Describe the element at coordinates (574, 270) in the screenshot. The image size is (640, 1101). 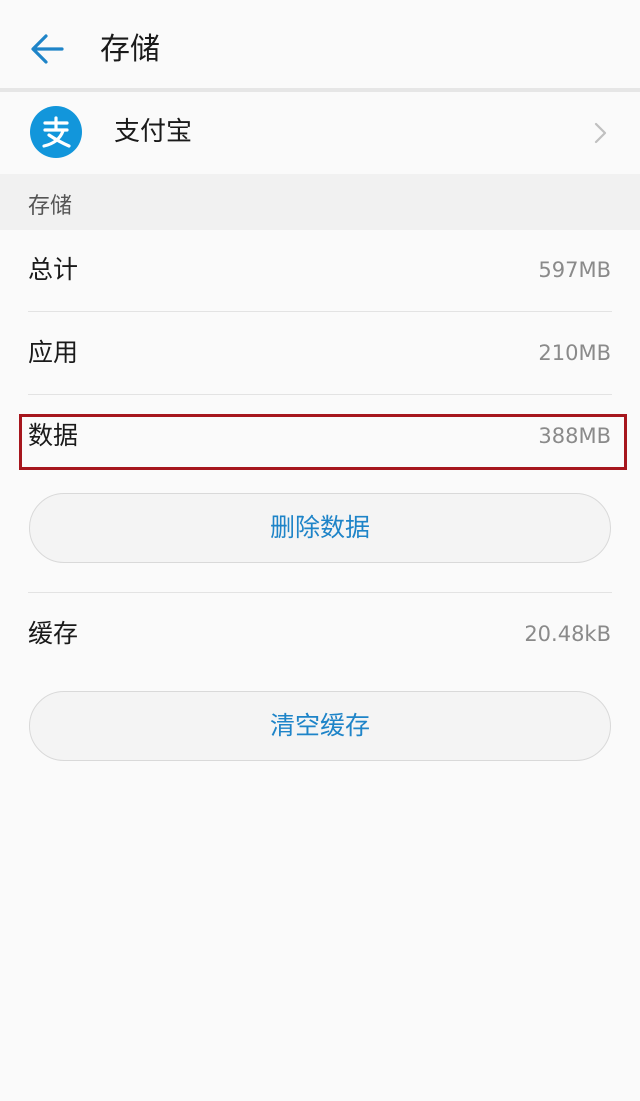
I see `total-value: 597MB` at that location.